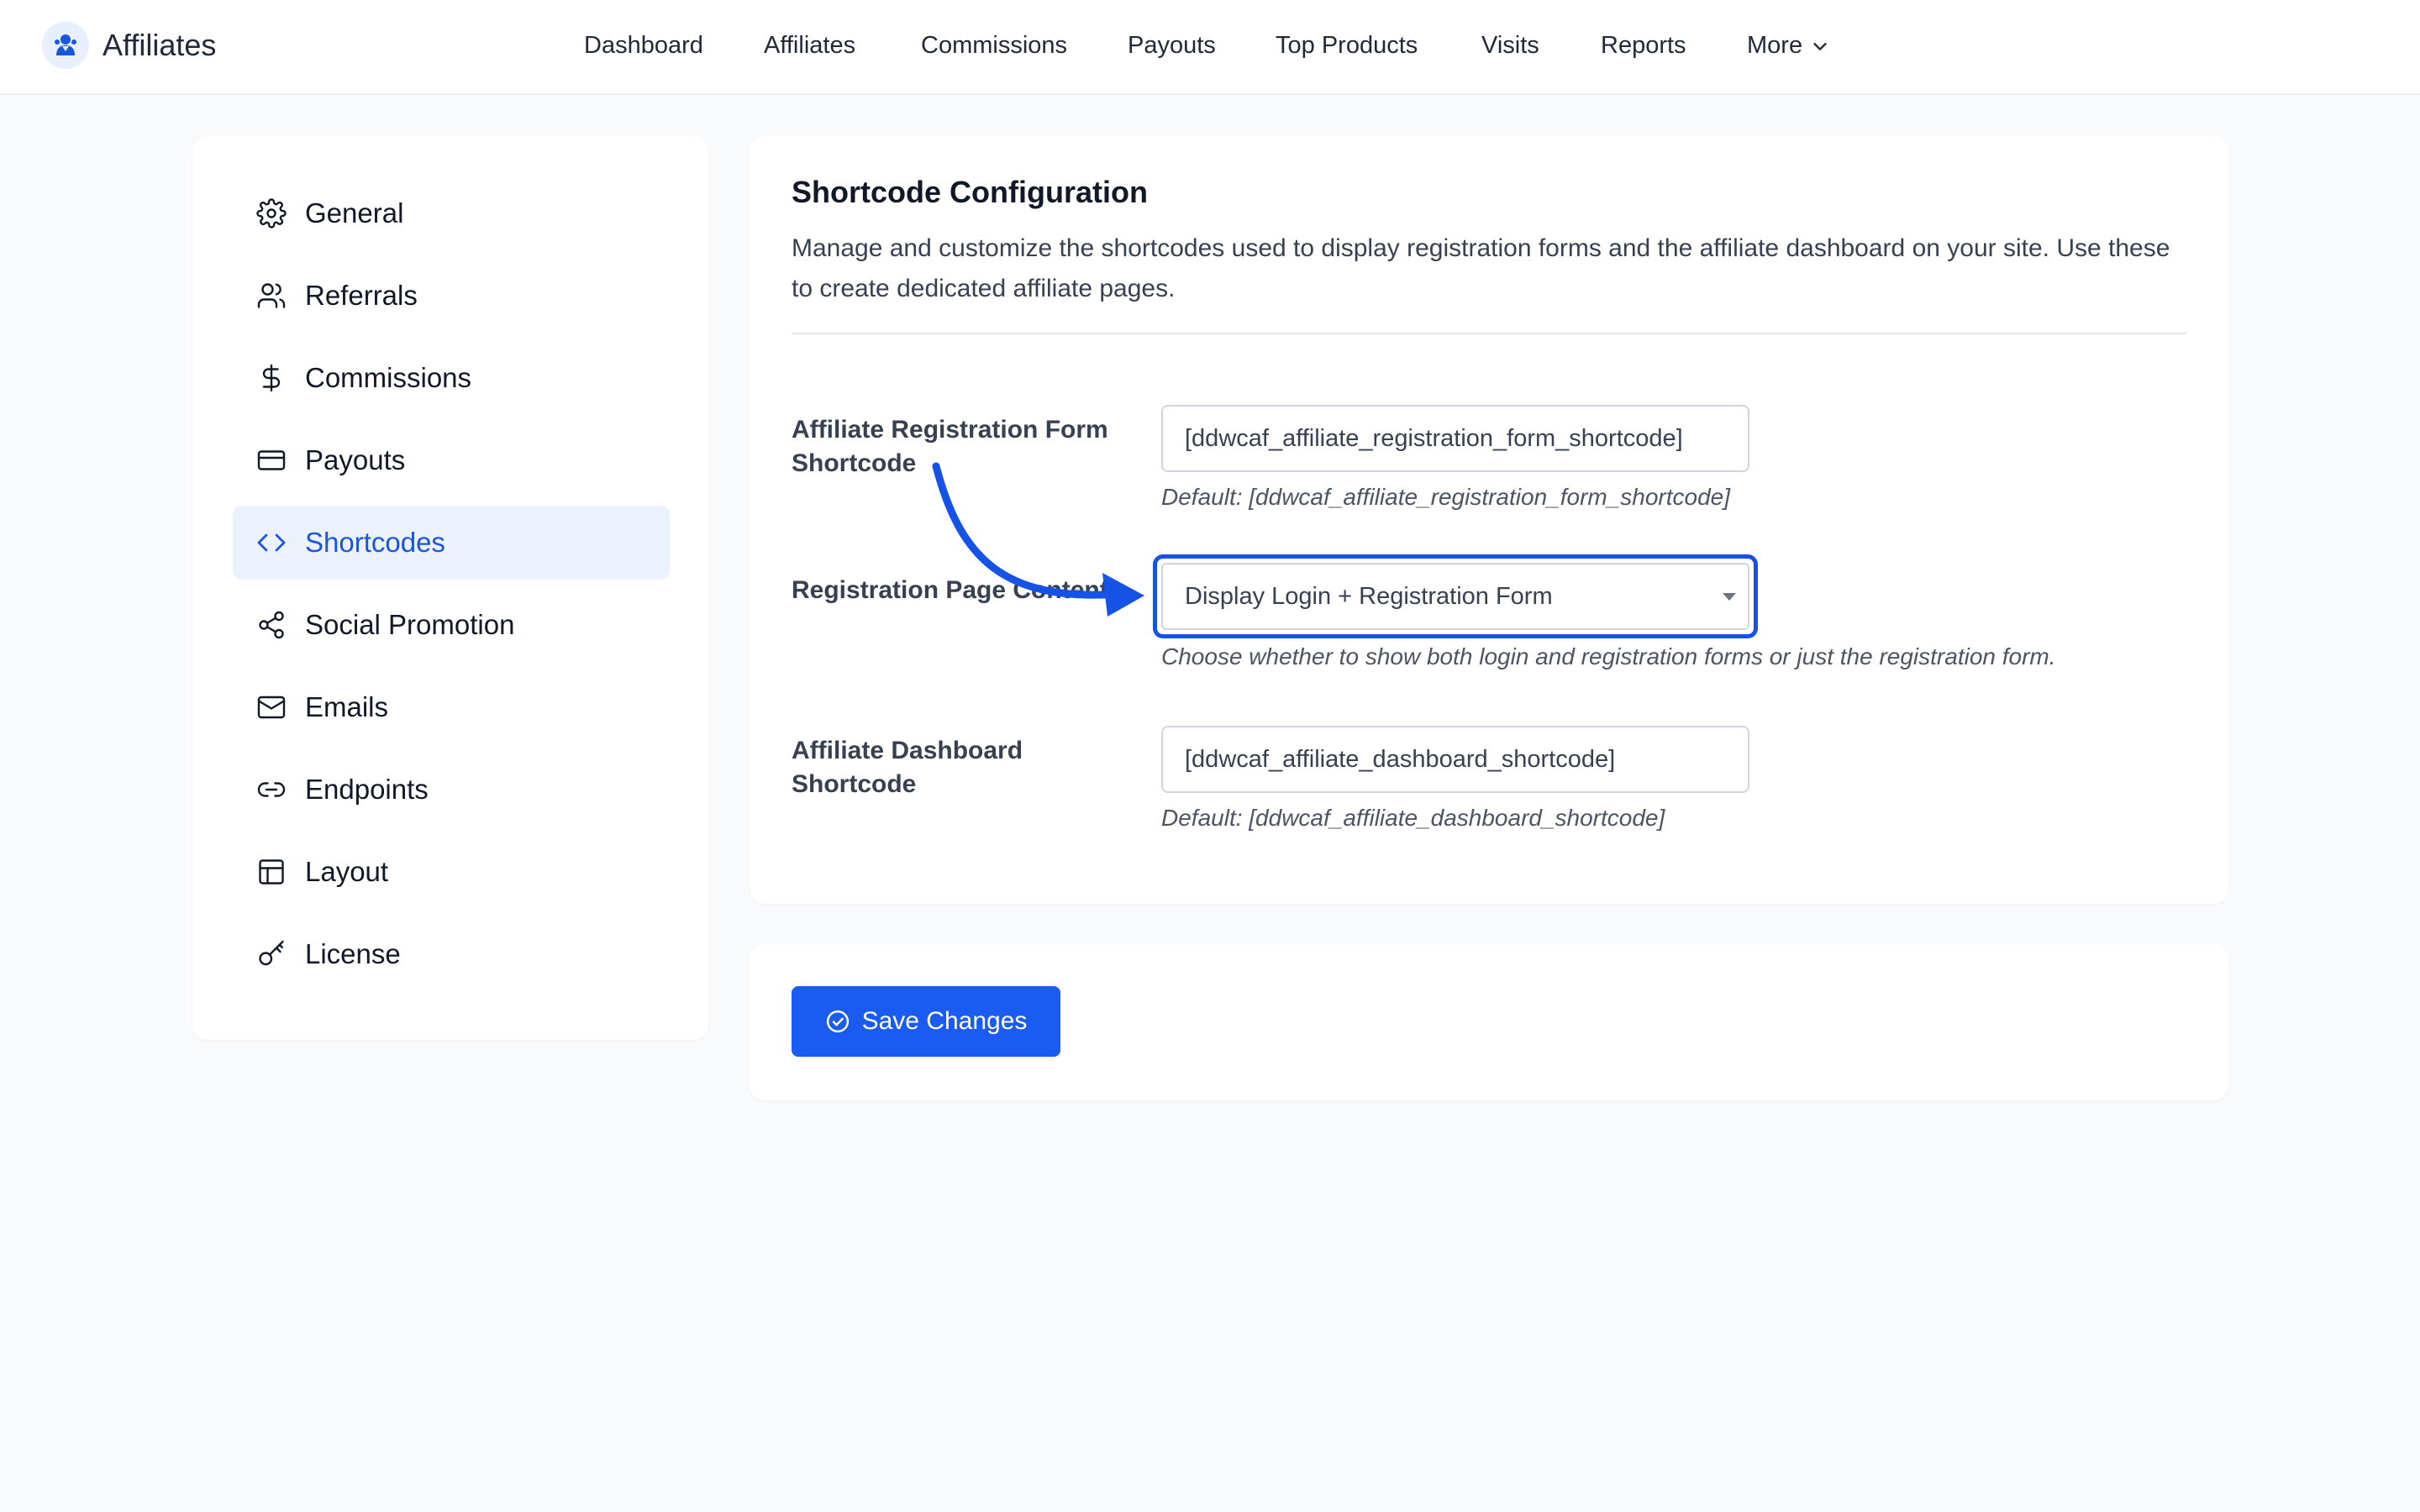 The image size is (2420, 1512). Describe the element at coordinates (838, 1021) in the screenshot. I see `check-circle-icon` at that location.